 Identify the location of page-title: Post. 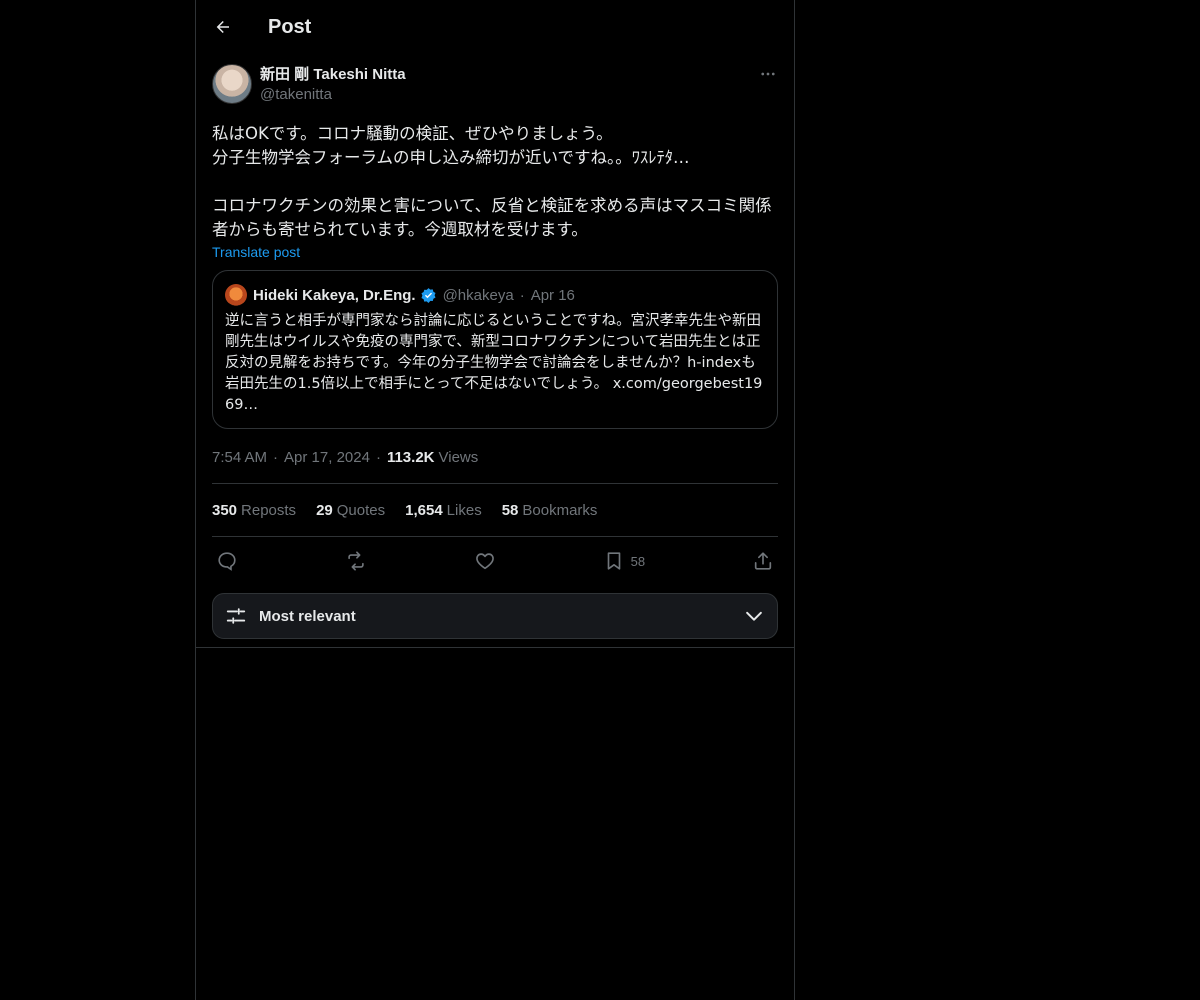
(290, 26).